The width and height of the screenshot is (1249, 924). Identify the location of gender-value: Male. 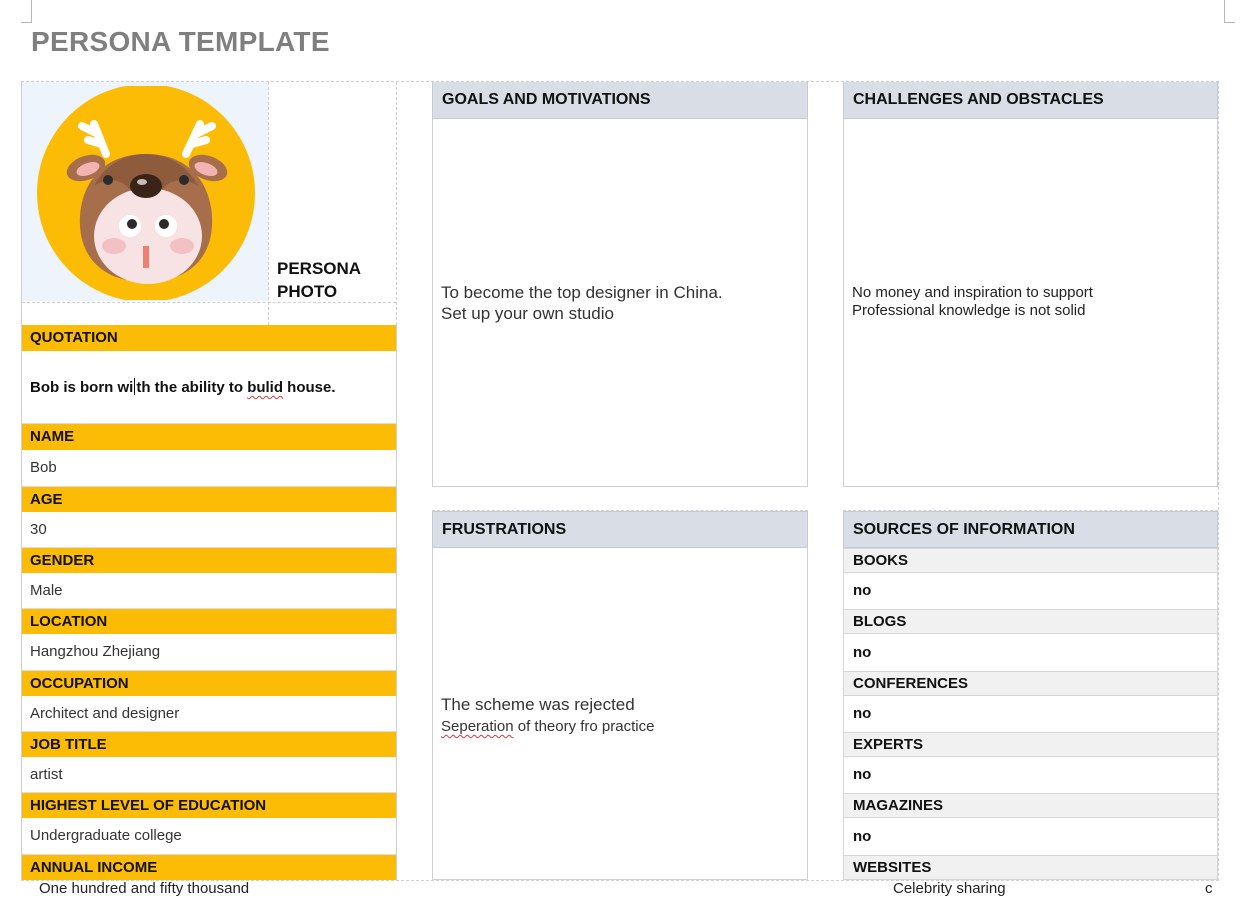
(209, 591).